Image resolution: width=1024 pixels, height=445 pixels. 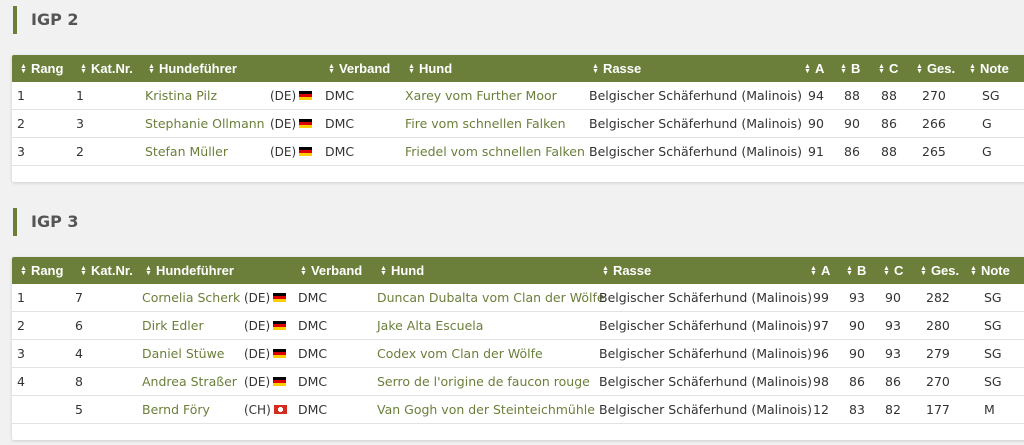 I want to click on ges-value: 279, so click(x=938, y=353).